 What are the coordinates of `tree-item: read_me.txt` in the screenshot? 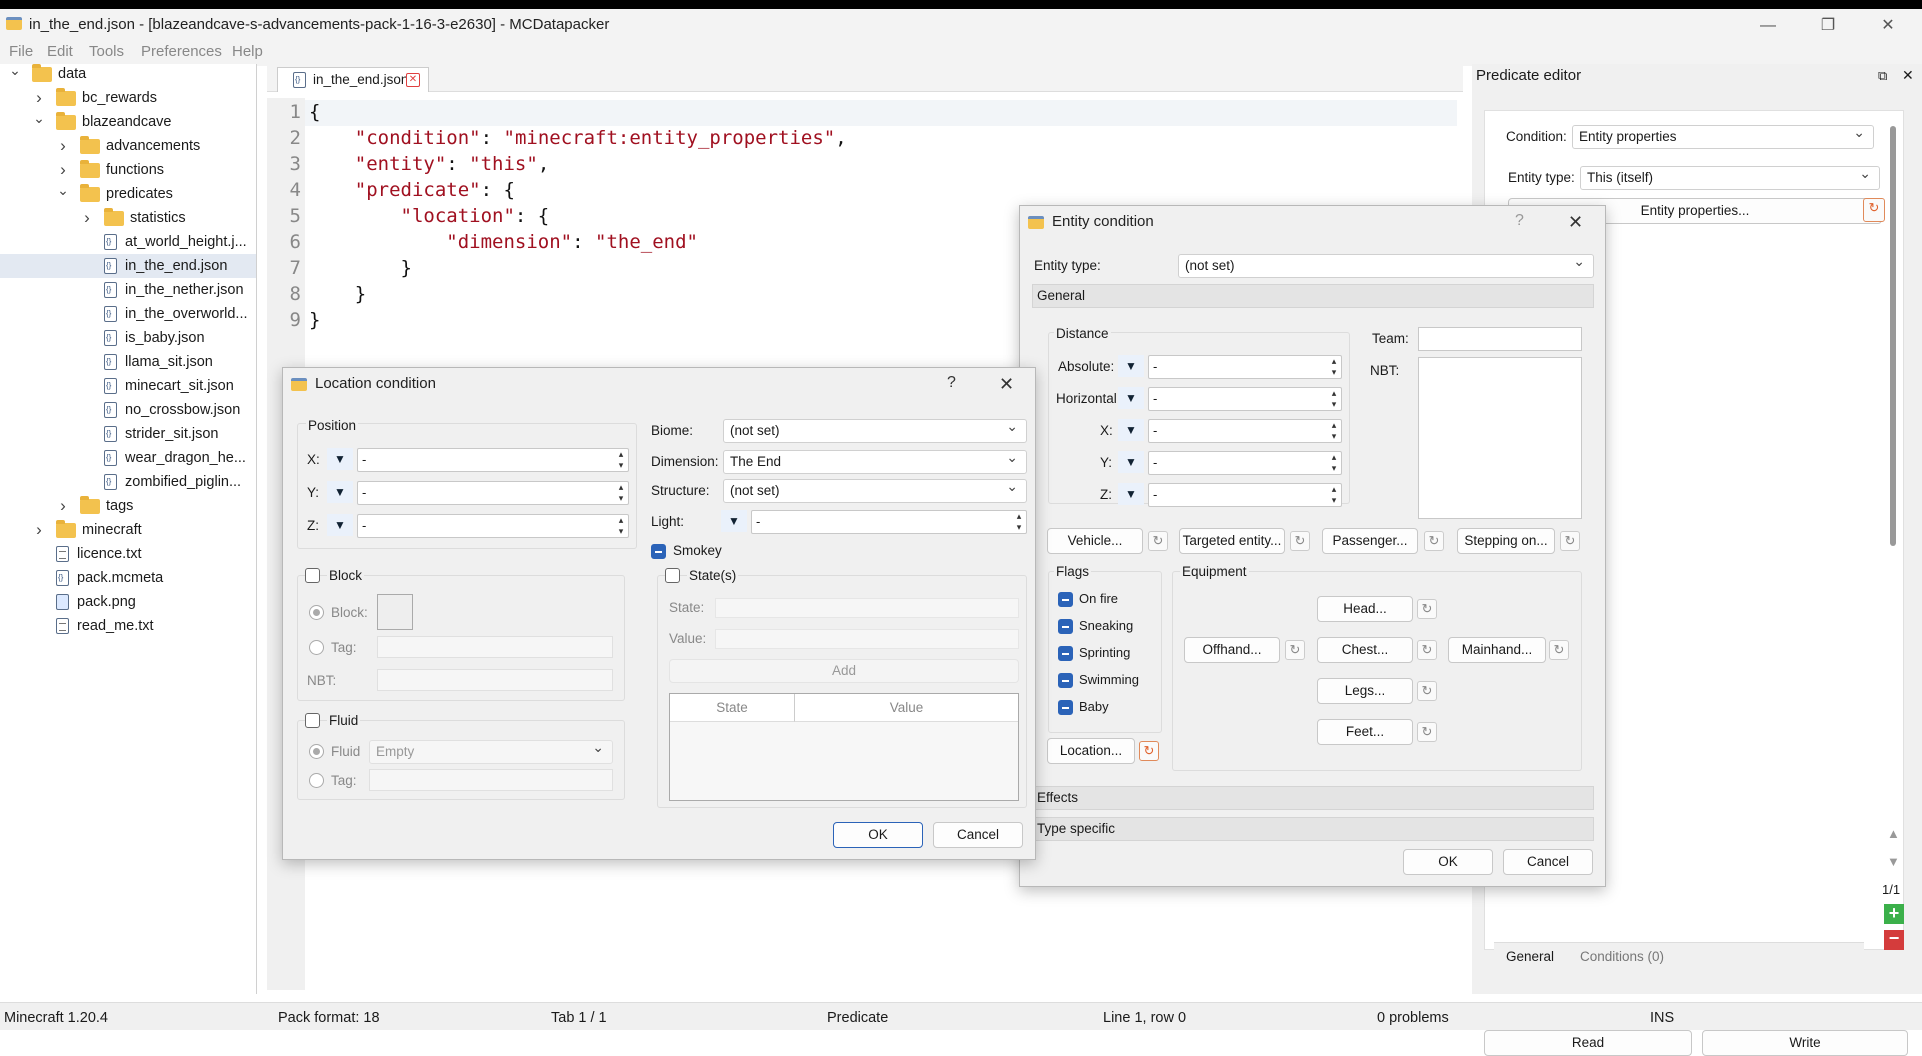 It's located at (128, 626).